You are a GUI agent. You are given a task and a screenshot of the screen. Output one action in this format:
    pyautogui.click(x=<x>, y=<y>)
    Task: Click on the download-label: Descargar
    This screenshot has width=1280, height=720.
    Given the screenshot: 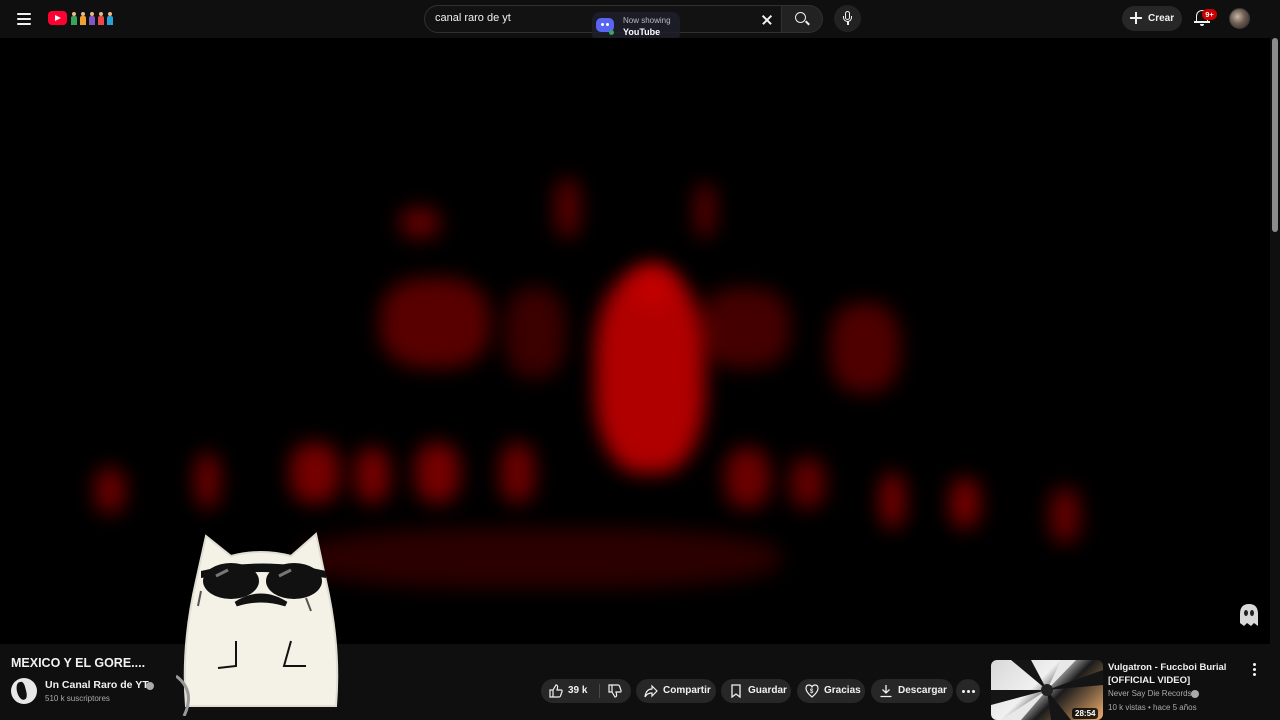 What is the action you would take?
    pyautogui.click(x=922, y=690)
    